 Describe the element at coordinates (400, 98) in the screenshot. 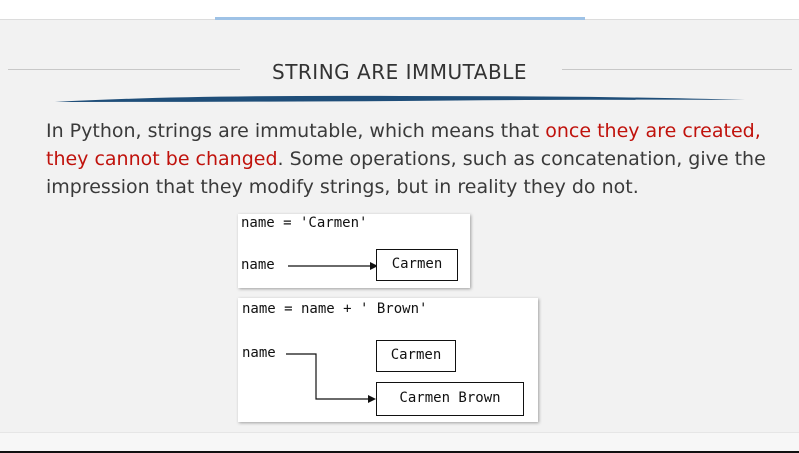

I see `title-underline-swoosh` at that location.